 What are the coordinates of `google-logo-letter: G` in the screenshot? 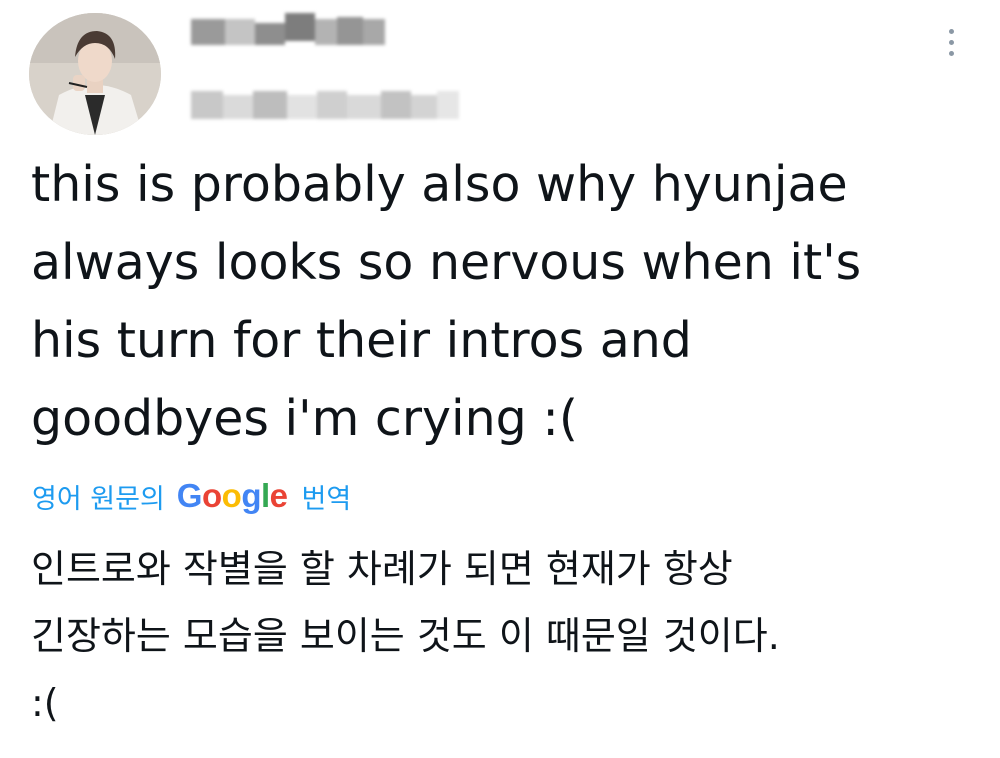 It's located at (189, 495).